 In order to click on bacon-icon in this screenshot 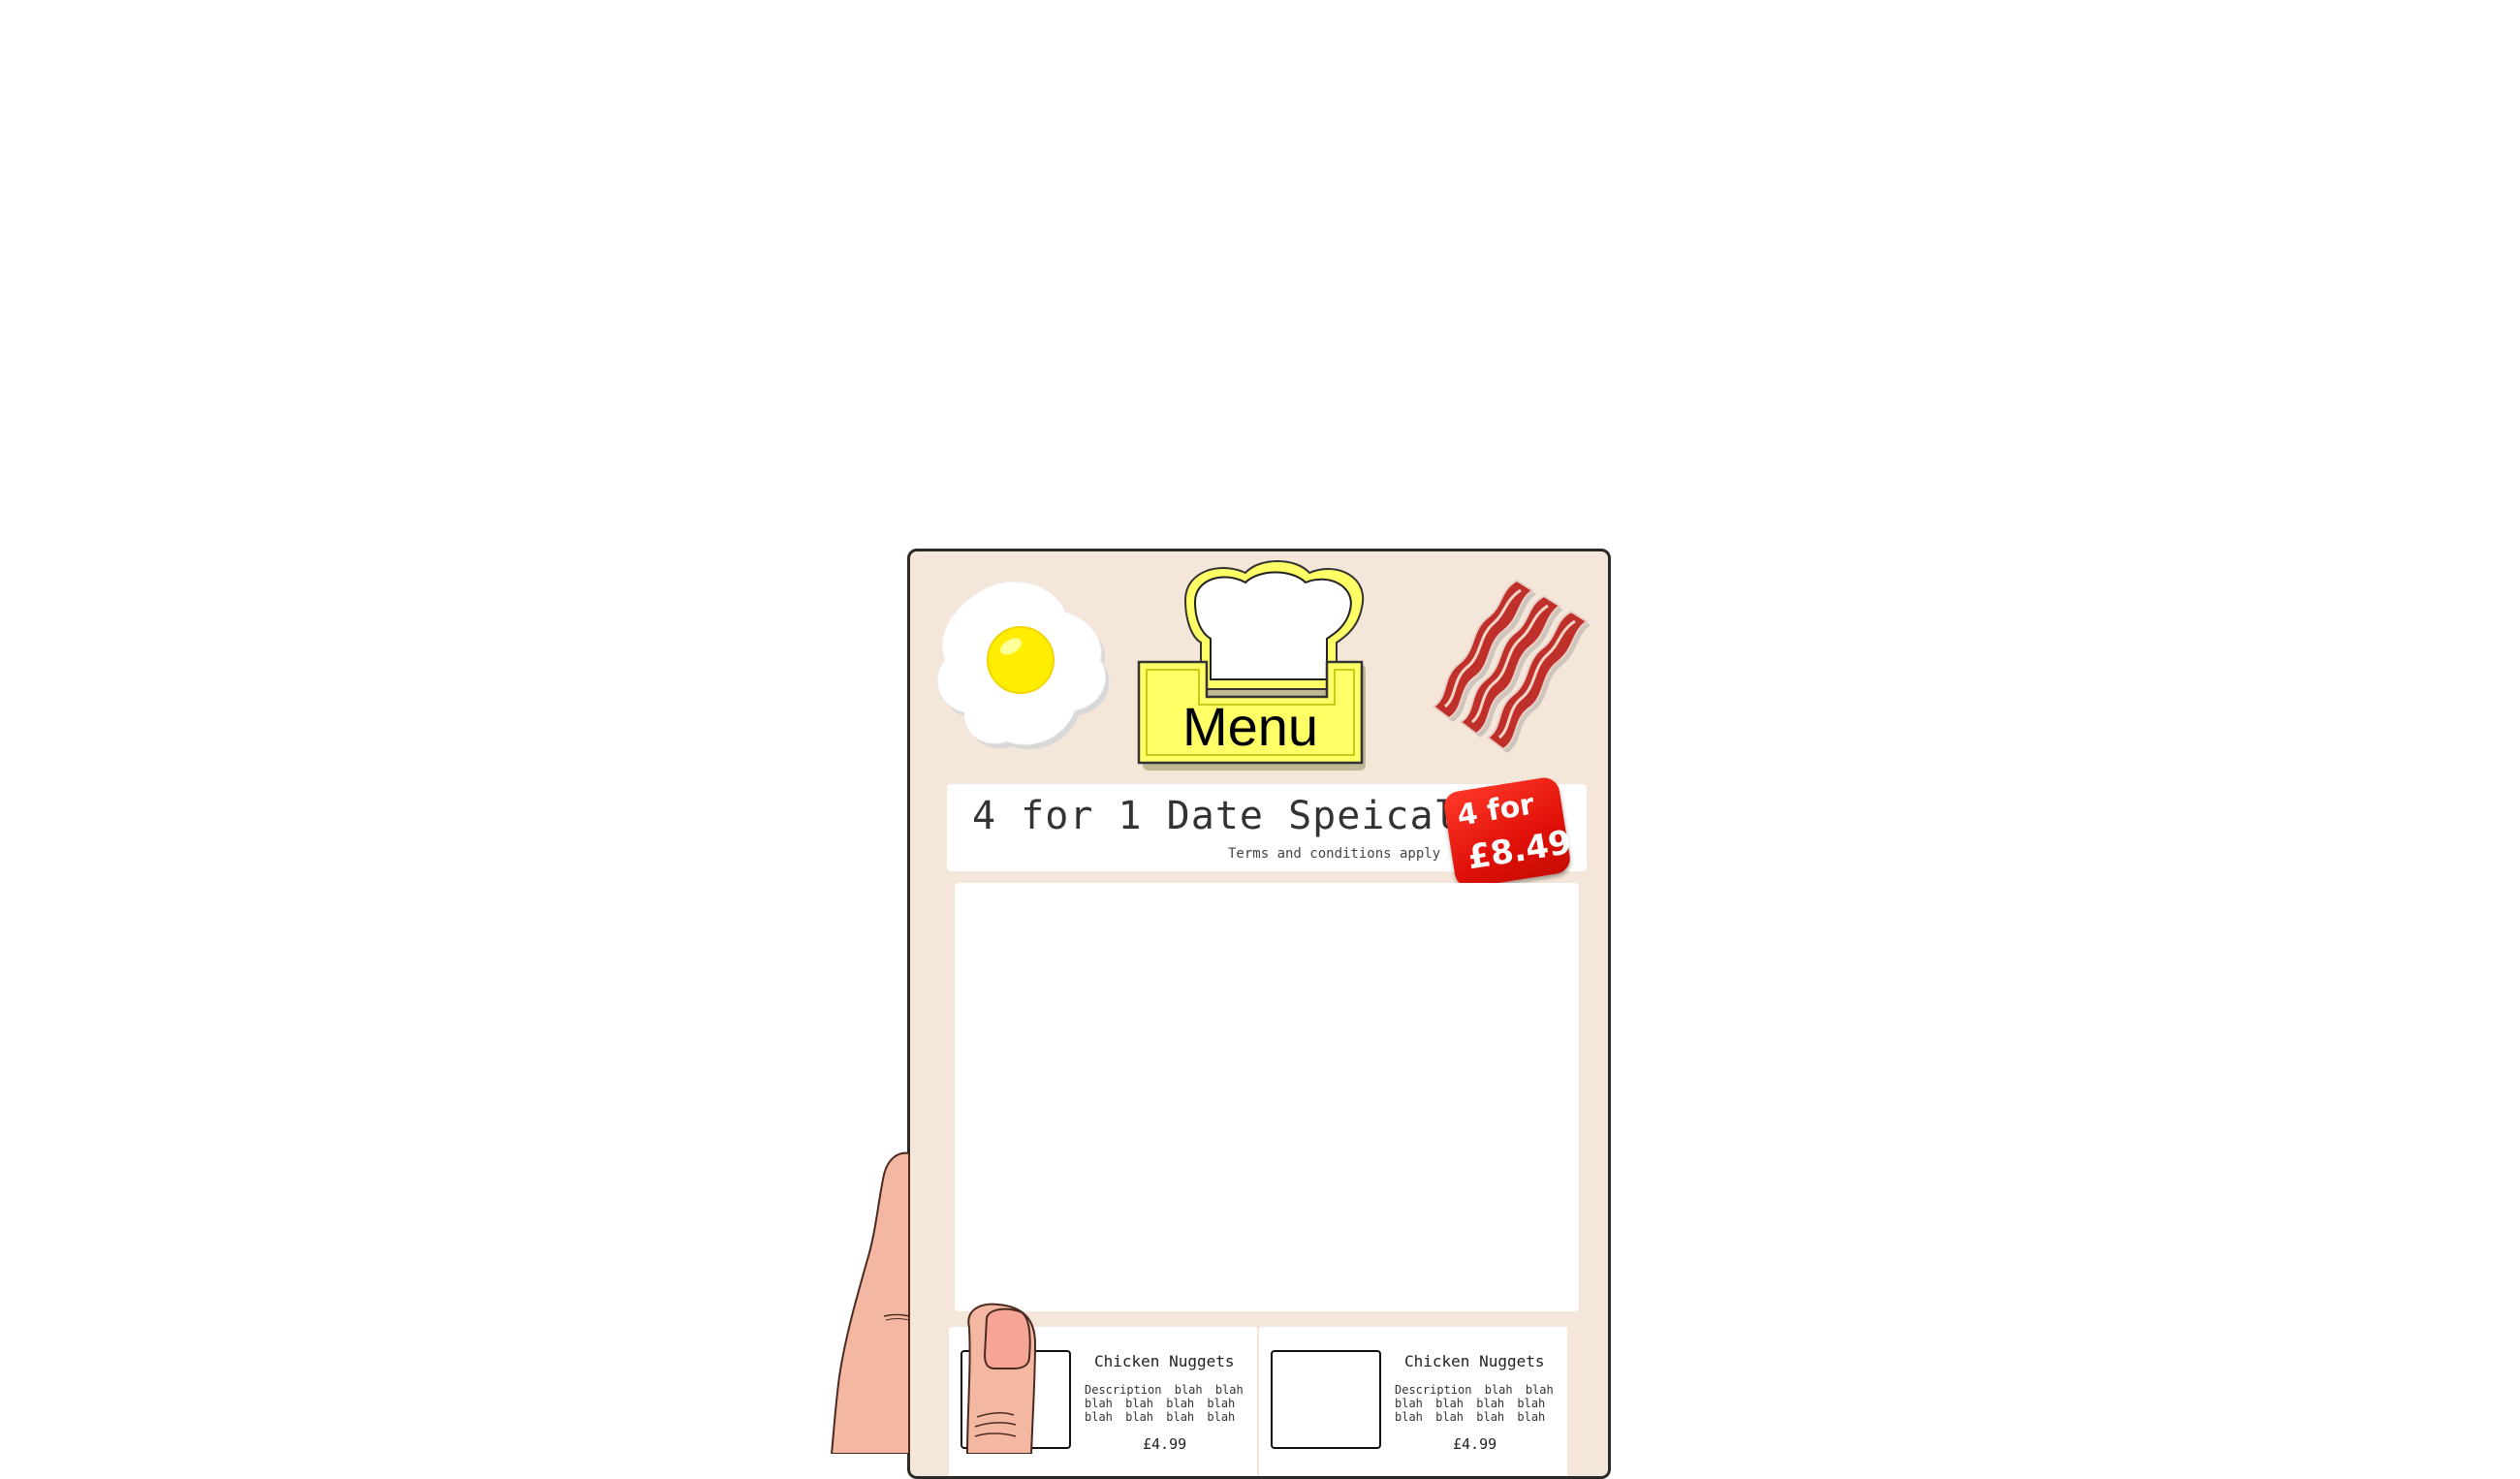, I will do `click(1512, 666)`.